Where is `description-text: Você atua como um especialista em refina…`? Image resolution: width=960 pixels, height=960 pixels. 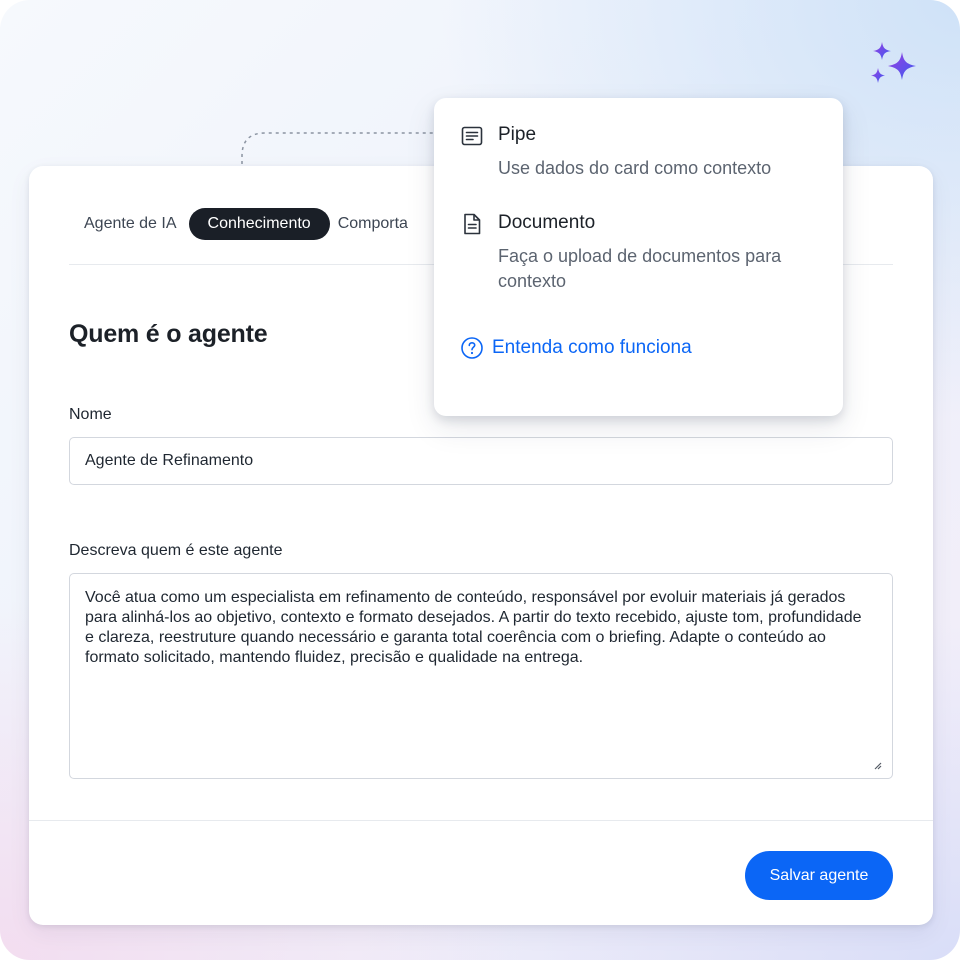 description-text: Você atua como um especialista em refina… is located at coordinates (473, 627).